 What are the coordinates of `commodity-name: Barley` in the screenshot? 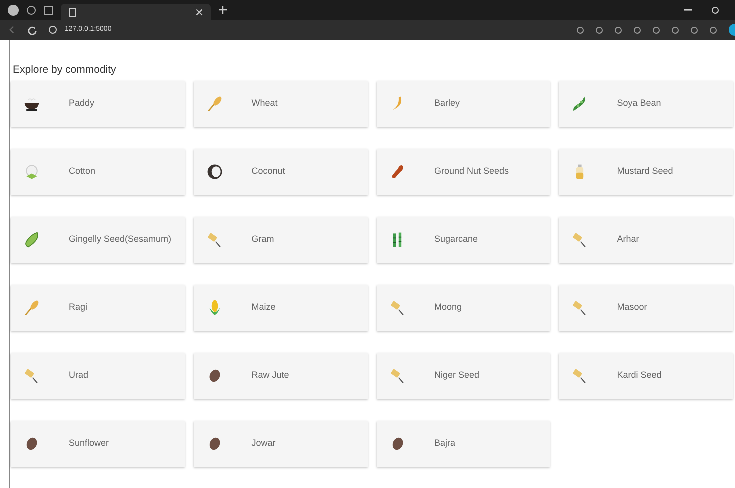 It's located at (447, 103).